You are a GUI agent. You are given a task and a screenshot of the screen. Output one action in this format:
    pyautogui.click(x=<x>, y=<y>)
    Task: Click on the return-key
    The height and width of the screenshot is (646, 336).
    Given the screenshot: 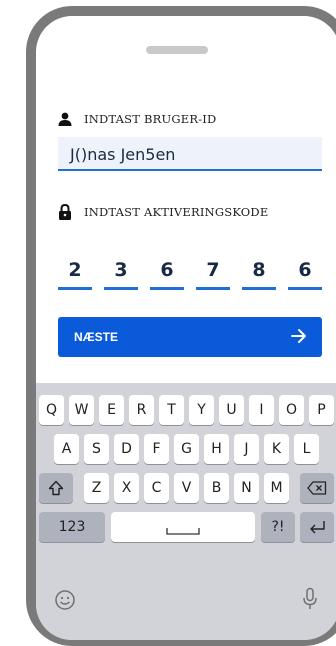 What is the action you would take?
    pyautogui.click(x=317, y=527)
    